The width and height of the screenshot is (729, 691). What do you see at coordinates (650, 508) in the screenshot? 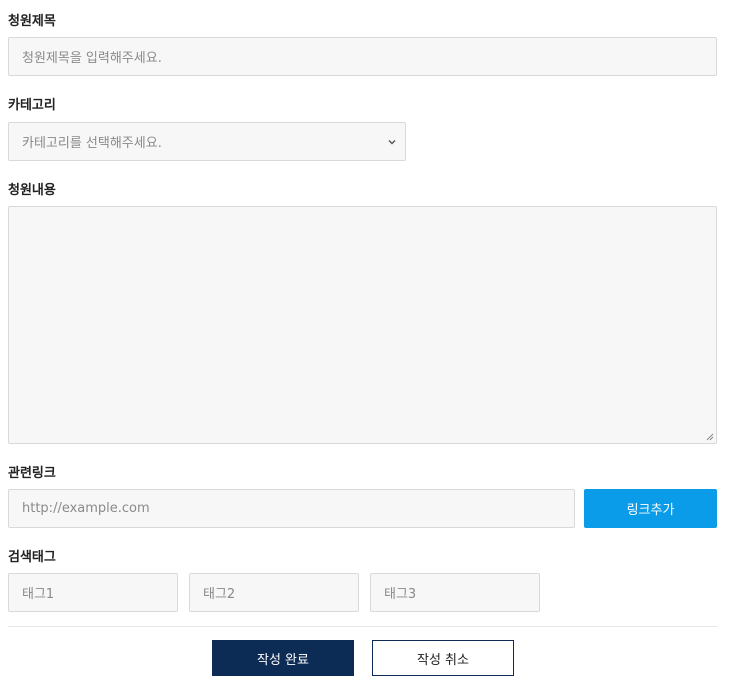
I see `add-link-button: 링크추가` at bounding box center [650, 508].